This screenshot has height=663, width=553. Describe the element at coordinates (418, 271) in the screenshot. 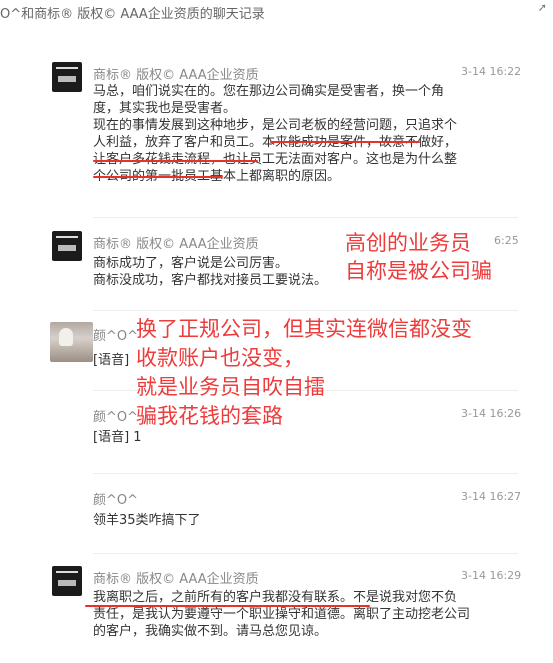

I see `annotation-line: 自称是被公司骗` at that location.